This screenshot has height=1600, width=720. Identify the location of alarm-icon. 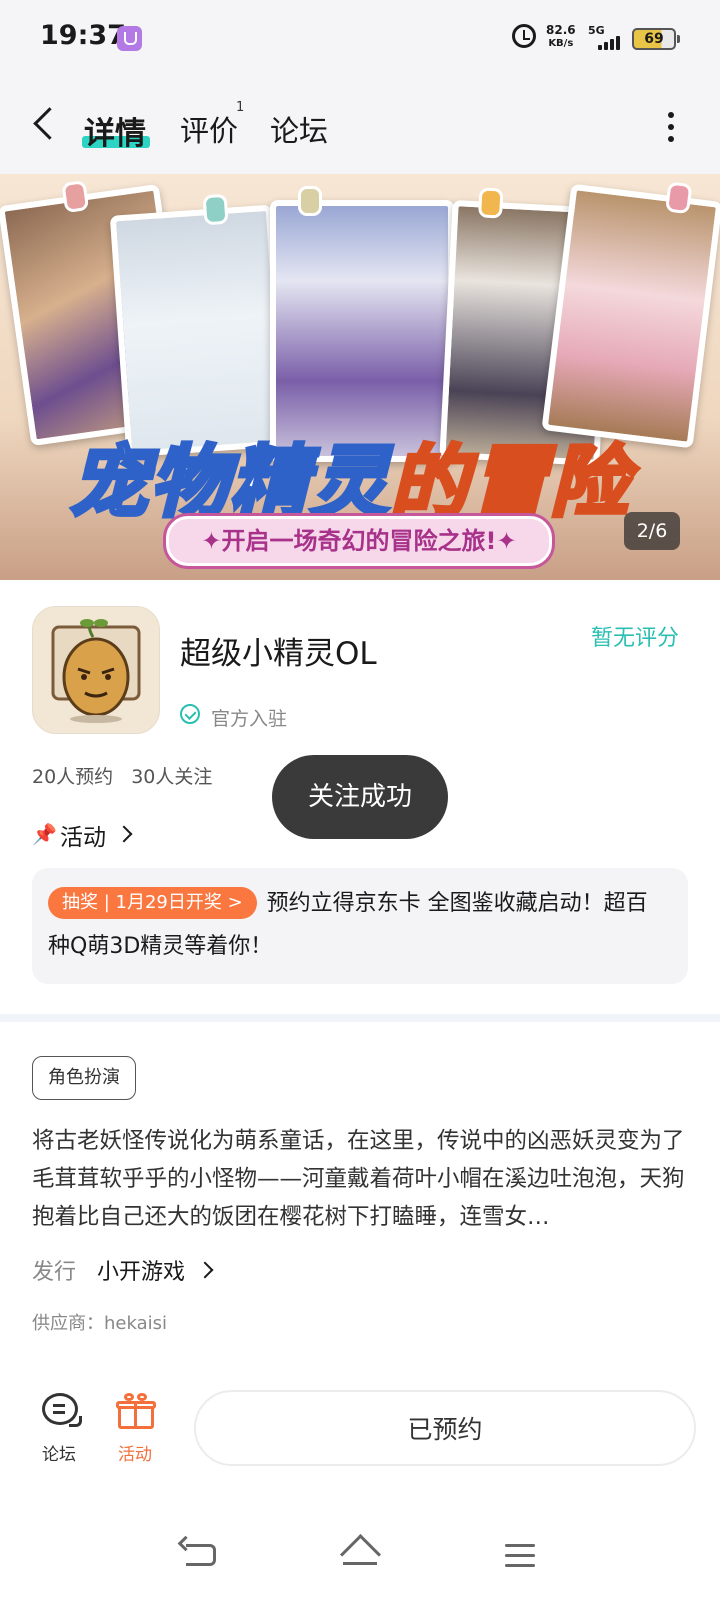
(524, 36).